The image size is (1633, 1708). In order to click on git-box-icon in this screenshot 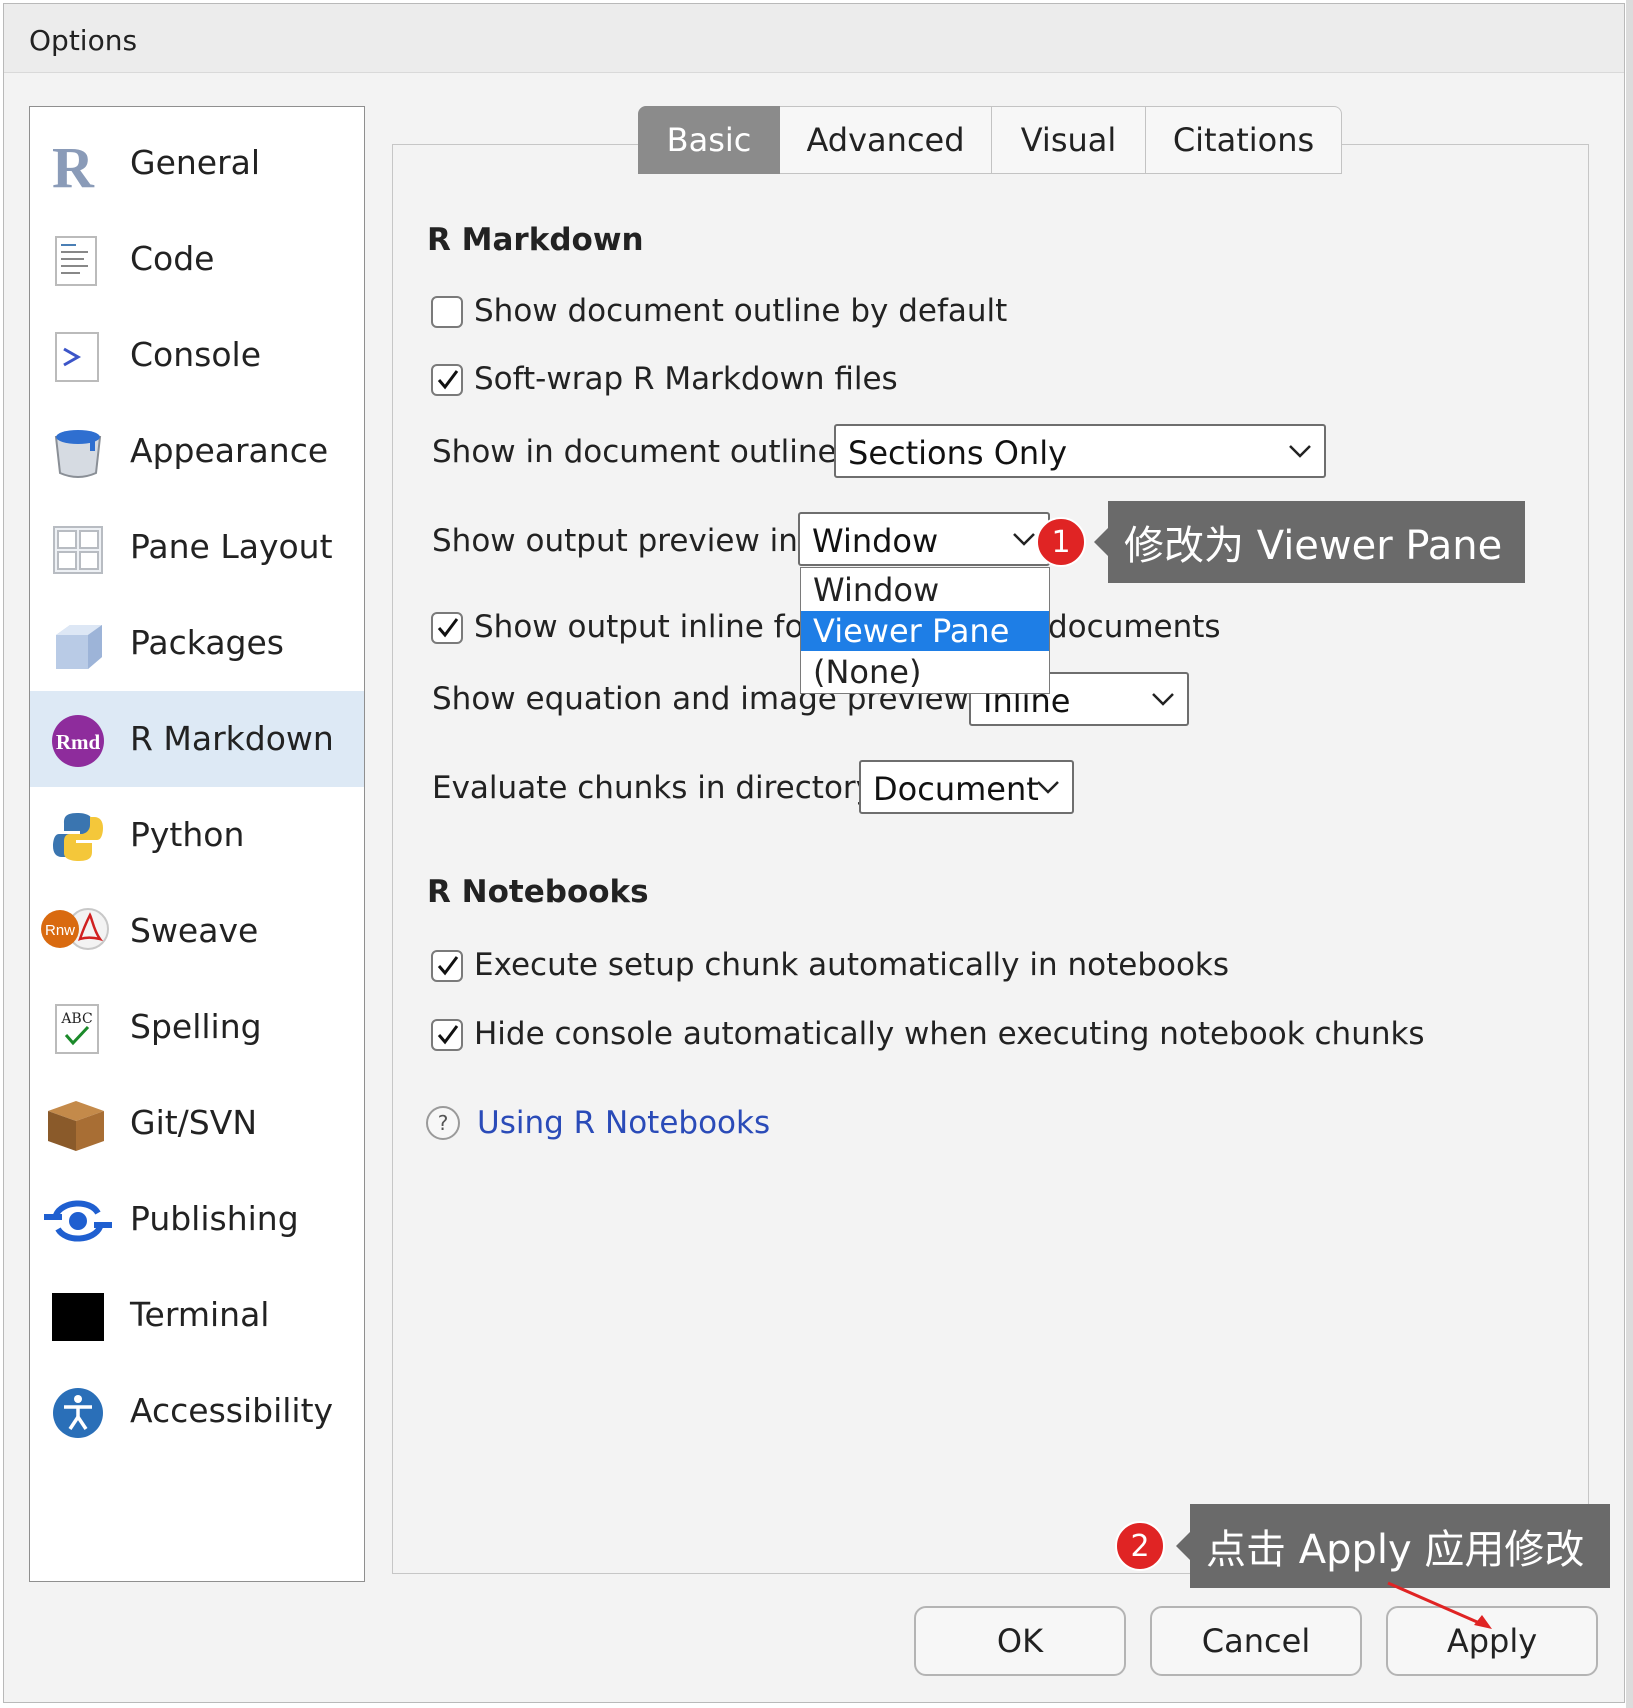, I will do `click(76, 1126)`.